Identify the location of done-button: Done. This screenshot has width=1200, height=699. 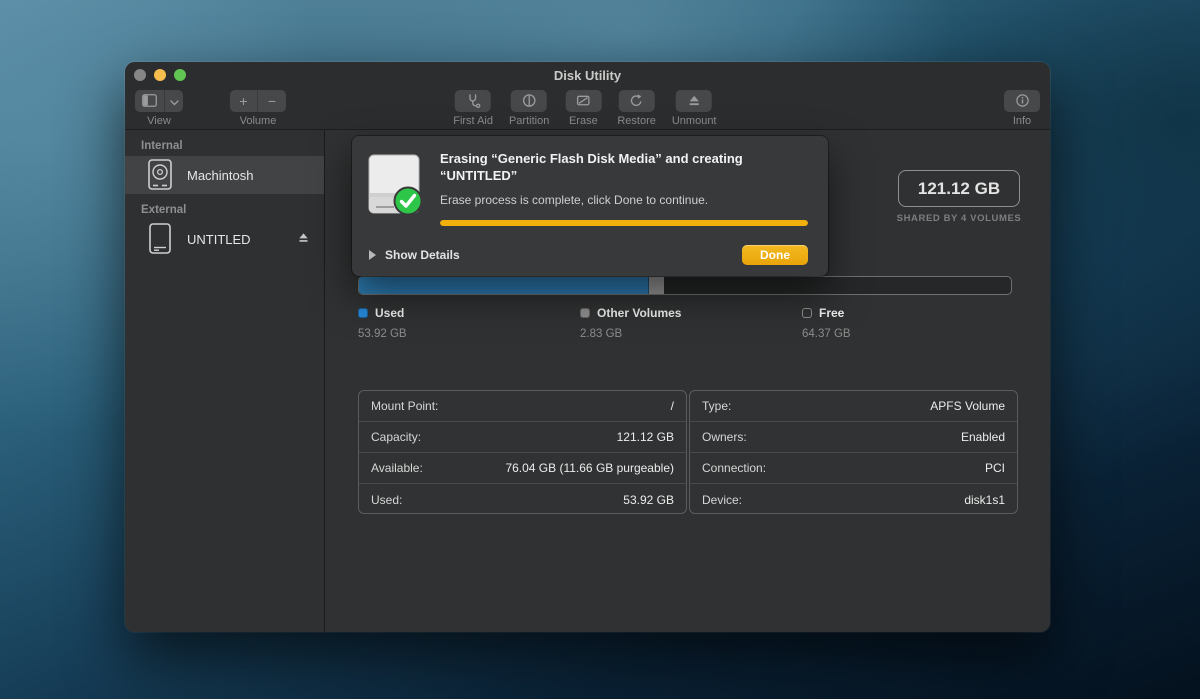
(775, 255).